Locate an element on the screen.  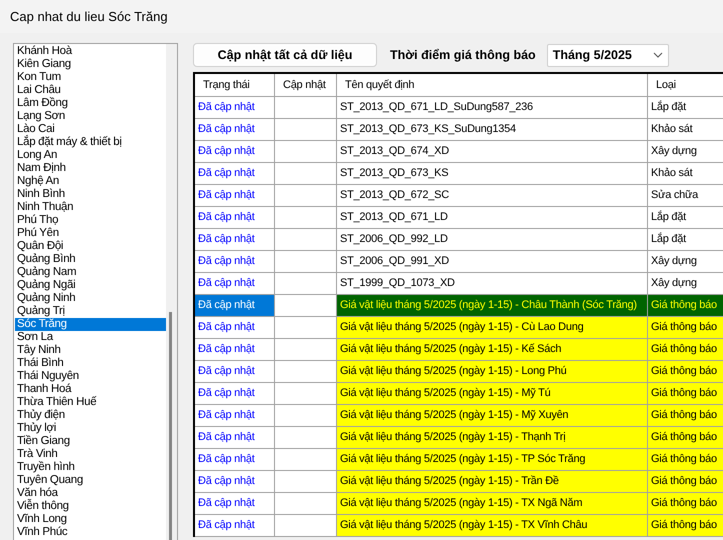
list-item: Thừa Thiên Huế is located at coordinates (90, 402).